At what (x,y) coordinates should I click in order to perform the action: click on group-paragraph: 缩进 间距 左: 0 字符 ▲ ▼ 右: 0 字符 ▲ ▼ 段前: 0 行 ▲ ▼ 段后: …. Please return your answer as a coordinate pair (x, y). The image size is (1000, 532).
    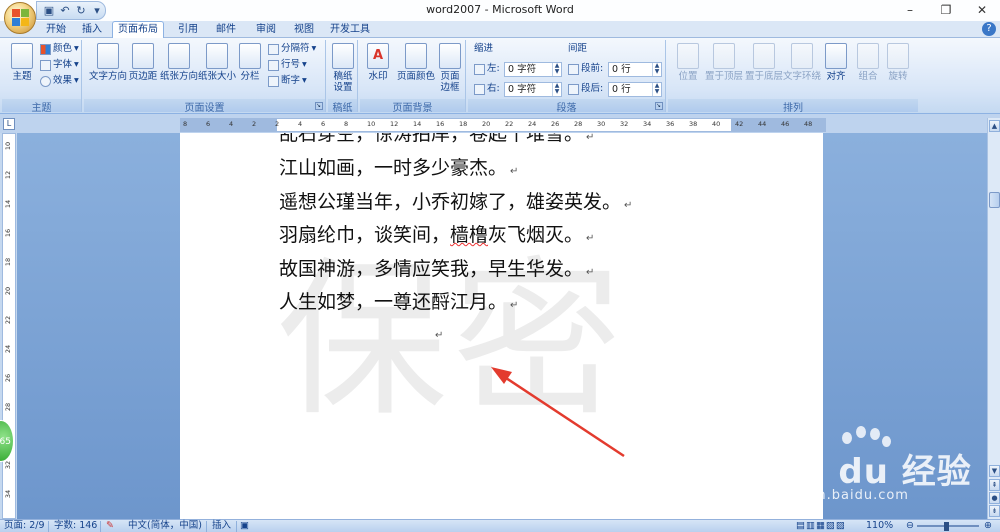
    Looking at the image, I should click on (567, 77).